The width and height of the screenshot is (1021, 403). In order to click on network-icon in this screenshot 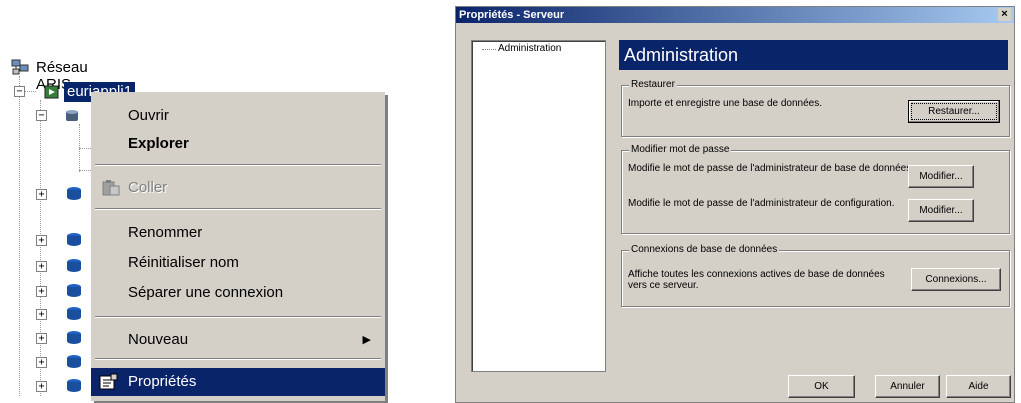, I will do `click(20, 67)`.